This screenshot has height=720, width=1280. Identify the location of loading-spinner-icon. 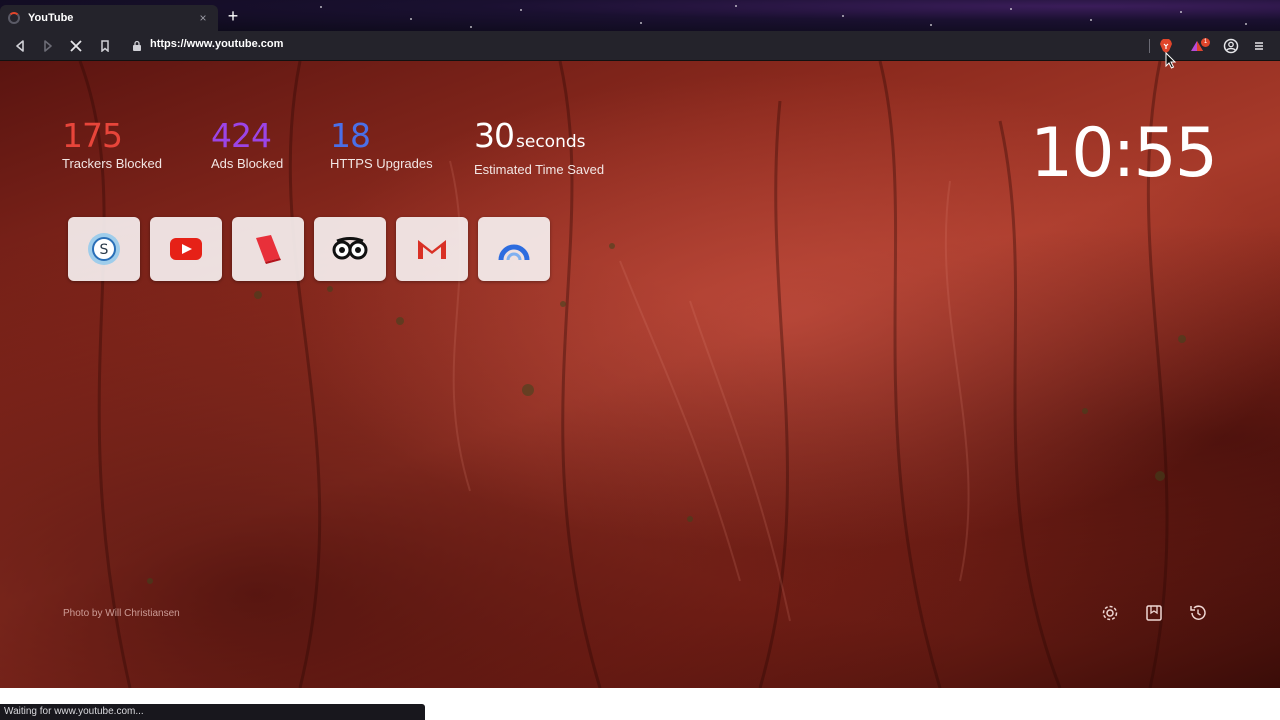
(14, 18).